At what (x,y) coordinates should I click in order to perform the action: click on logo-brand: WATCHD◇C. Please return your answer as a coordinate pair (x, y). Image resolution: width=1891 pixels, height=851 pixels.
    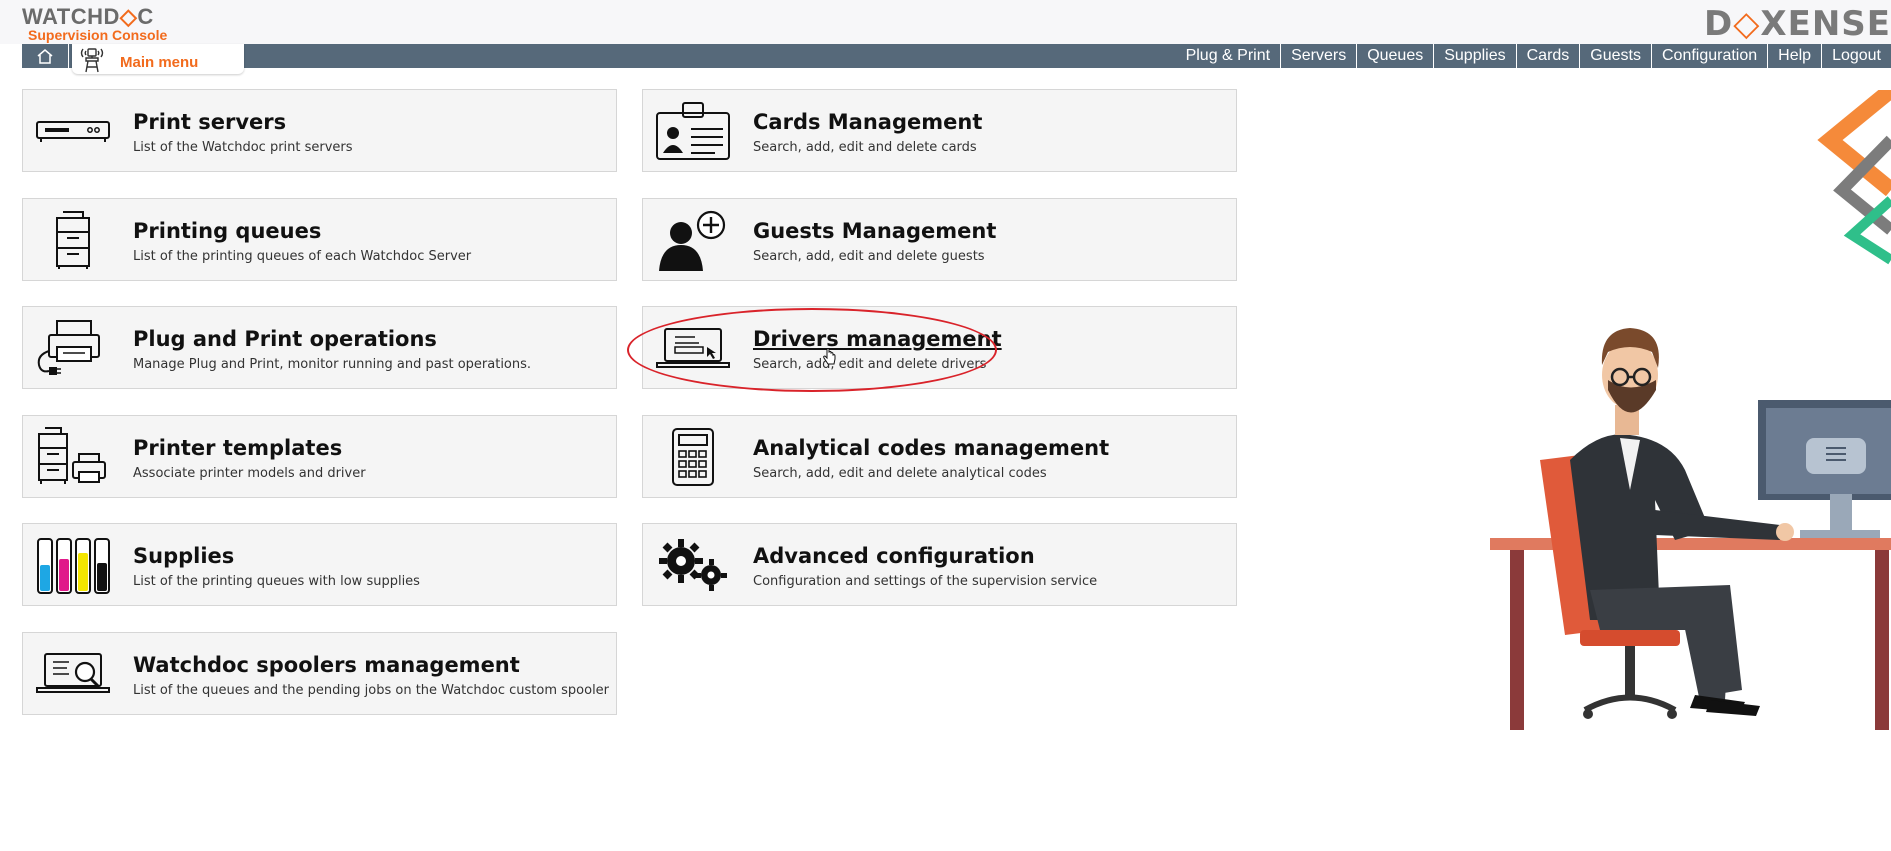
    Looking at the image, I should click on (88, 16).